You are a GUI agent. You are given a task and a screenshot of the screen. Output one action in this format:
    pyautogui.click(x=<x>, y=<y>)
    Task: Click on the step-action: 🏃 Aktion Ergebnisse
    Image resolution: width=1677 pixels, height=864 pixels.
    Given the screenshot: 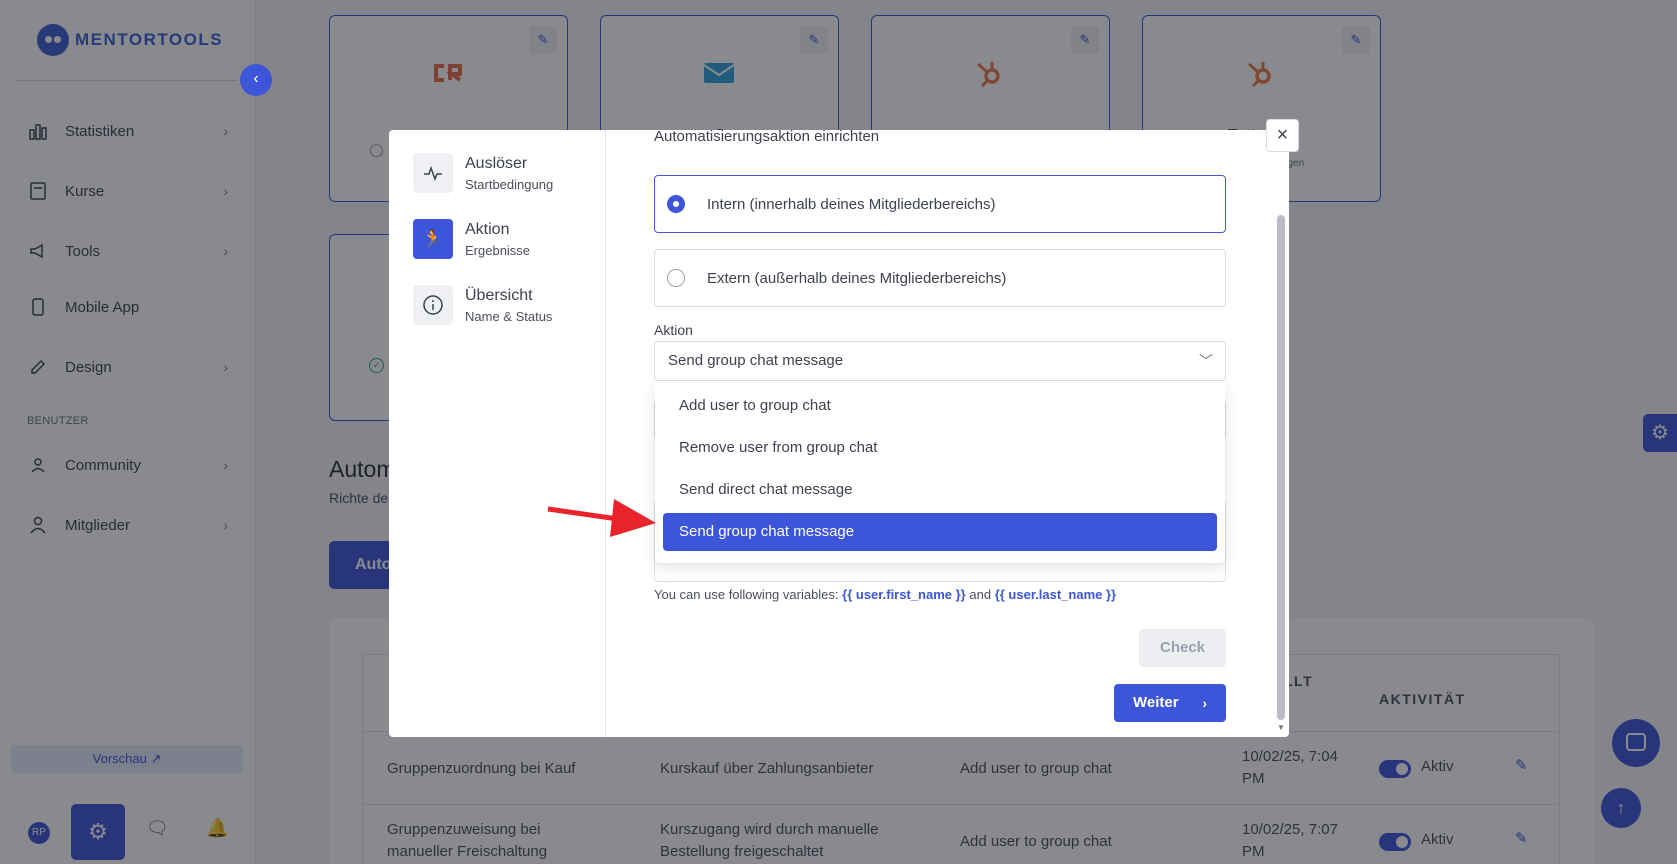 What is the action you would take?
    pyautogui.click(x=471, y=239)
    